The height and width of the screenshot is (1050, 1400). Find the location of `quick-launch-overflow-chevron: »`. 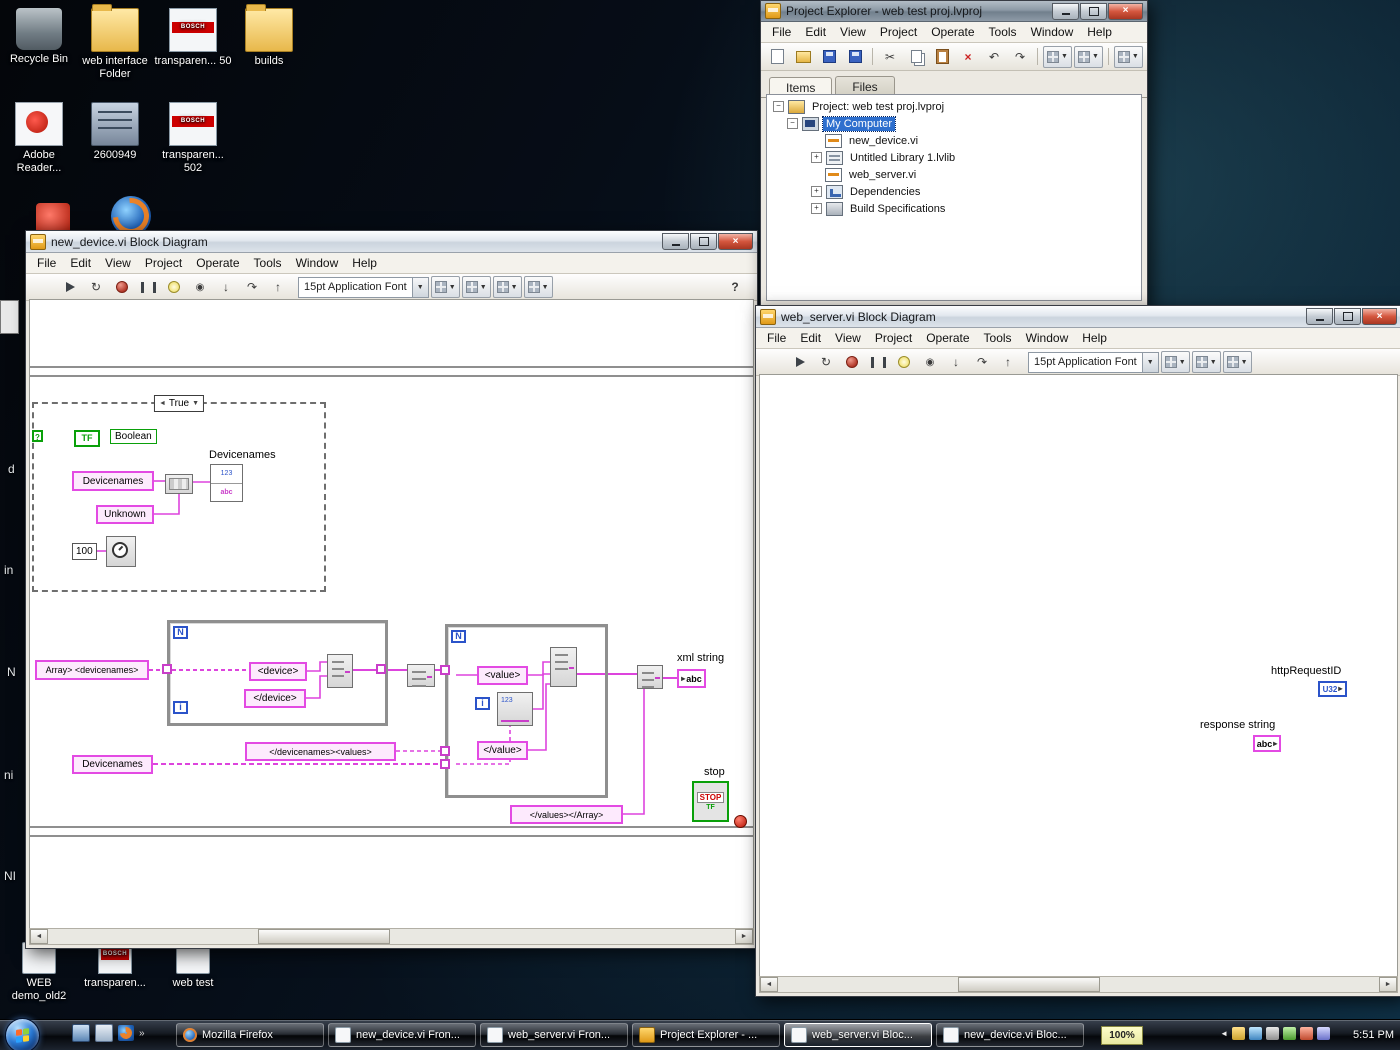

quick-launch-overflow-chevron: » is located at coordinates (142, 1033).